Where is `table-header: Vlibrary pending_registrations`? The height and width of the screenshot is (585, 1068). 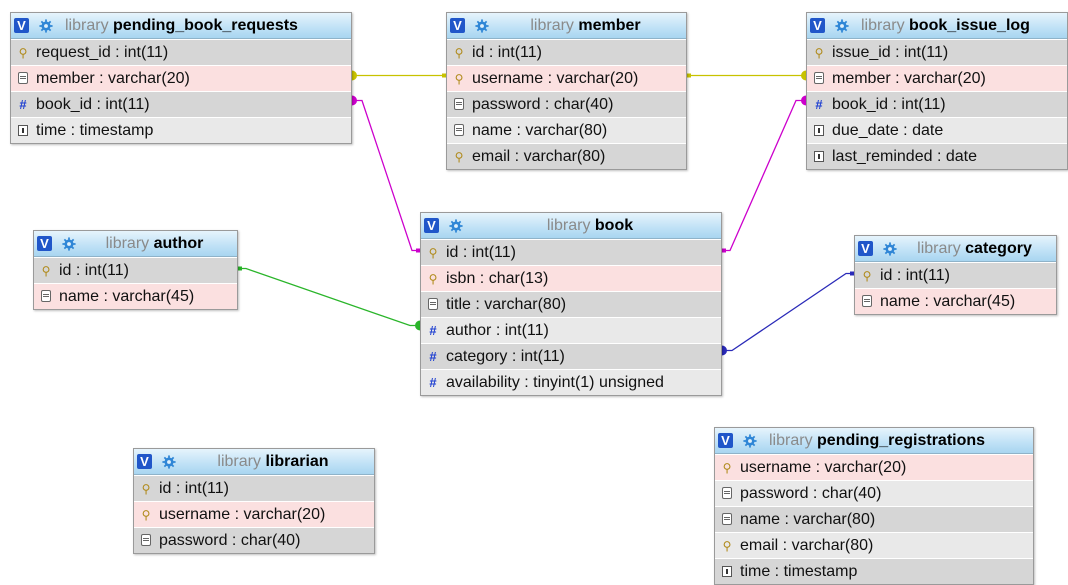
table-header: Vlibrary pending_registrations is located at coordinates (874, 441).